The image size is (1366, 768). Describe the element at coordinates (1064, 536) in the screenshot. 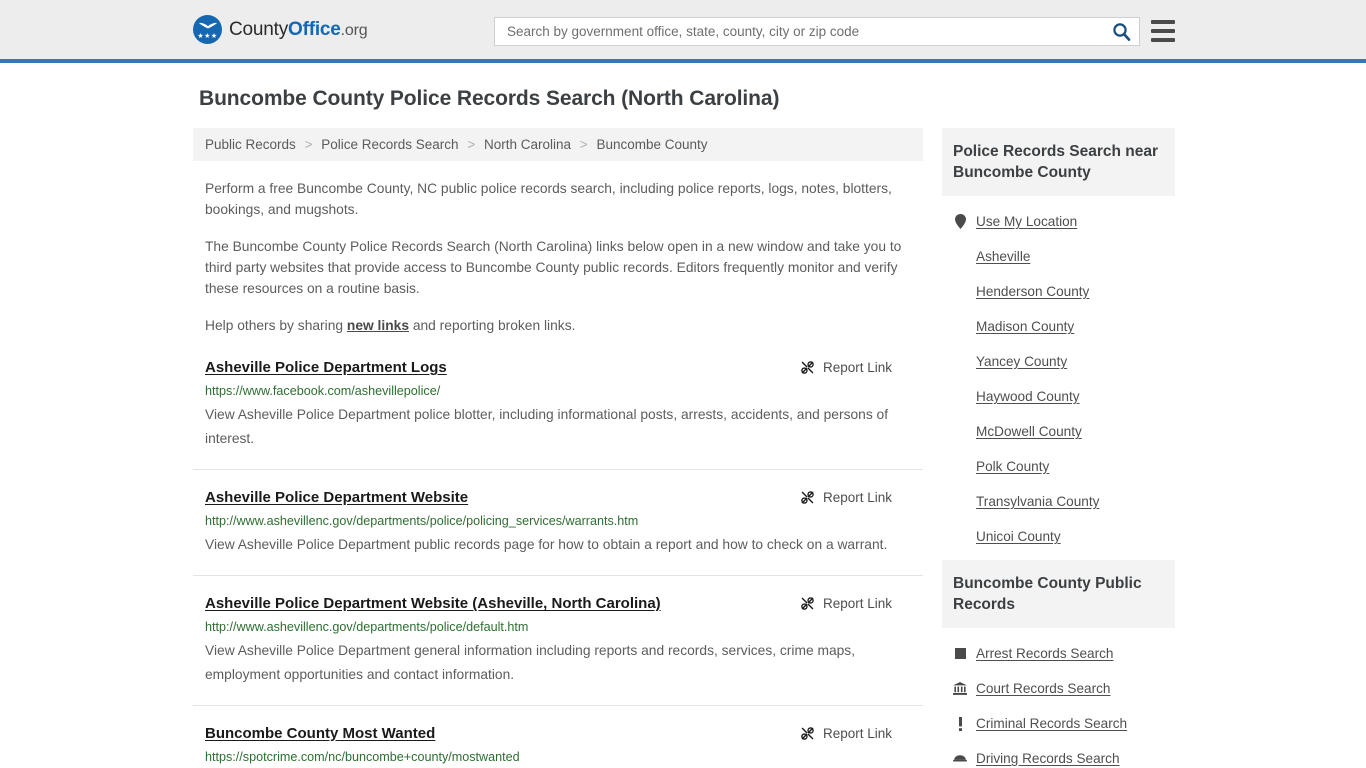

I see `sidebar-item-unicoi-county: Unicoi County` at that location.